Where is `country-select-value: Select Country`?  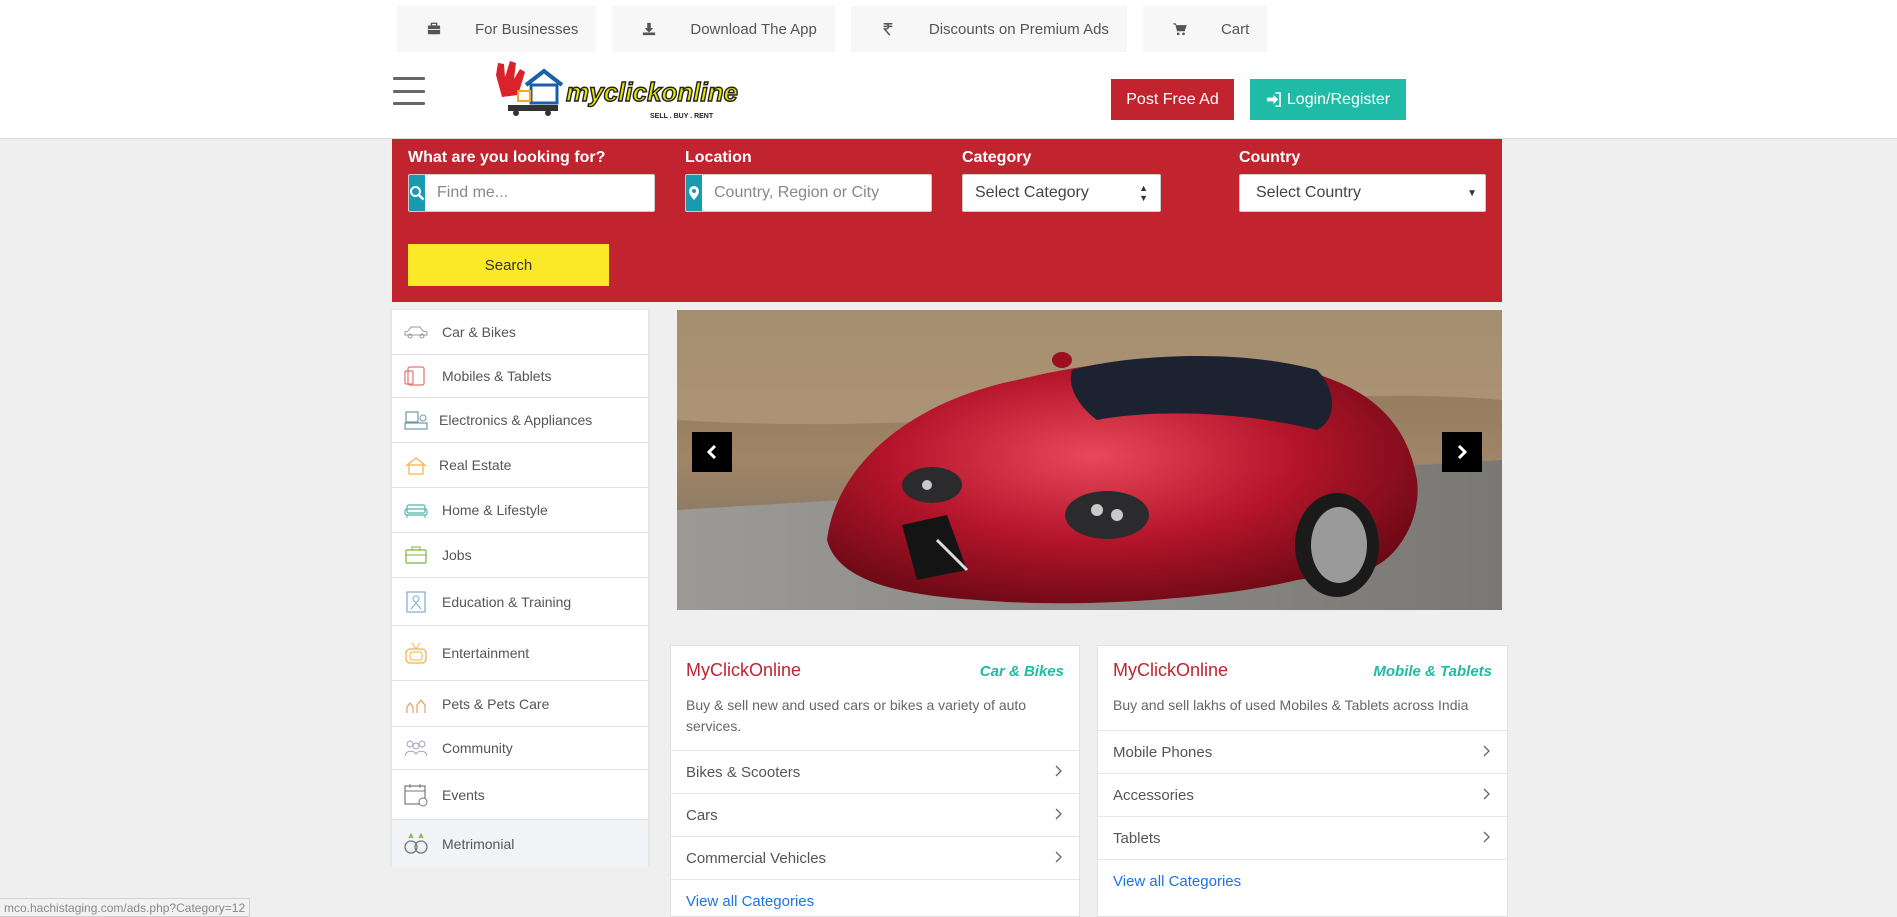
country-select-value: Select Country is located at coordinates (1308, 192).